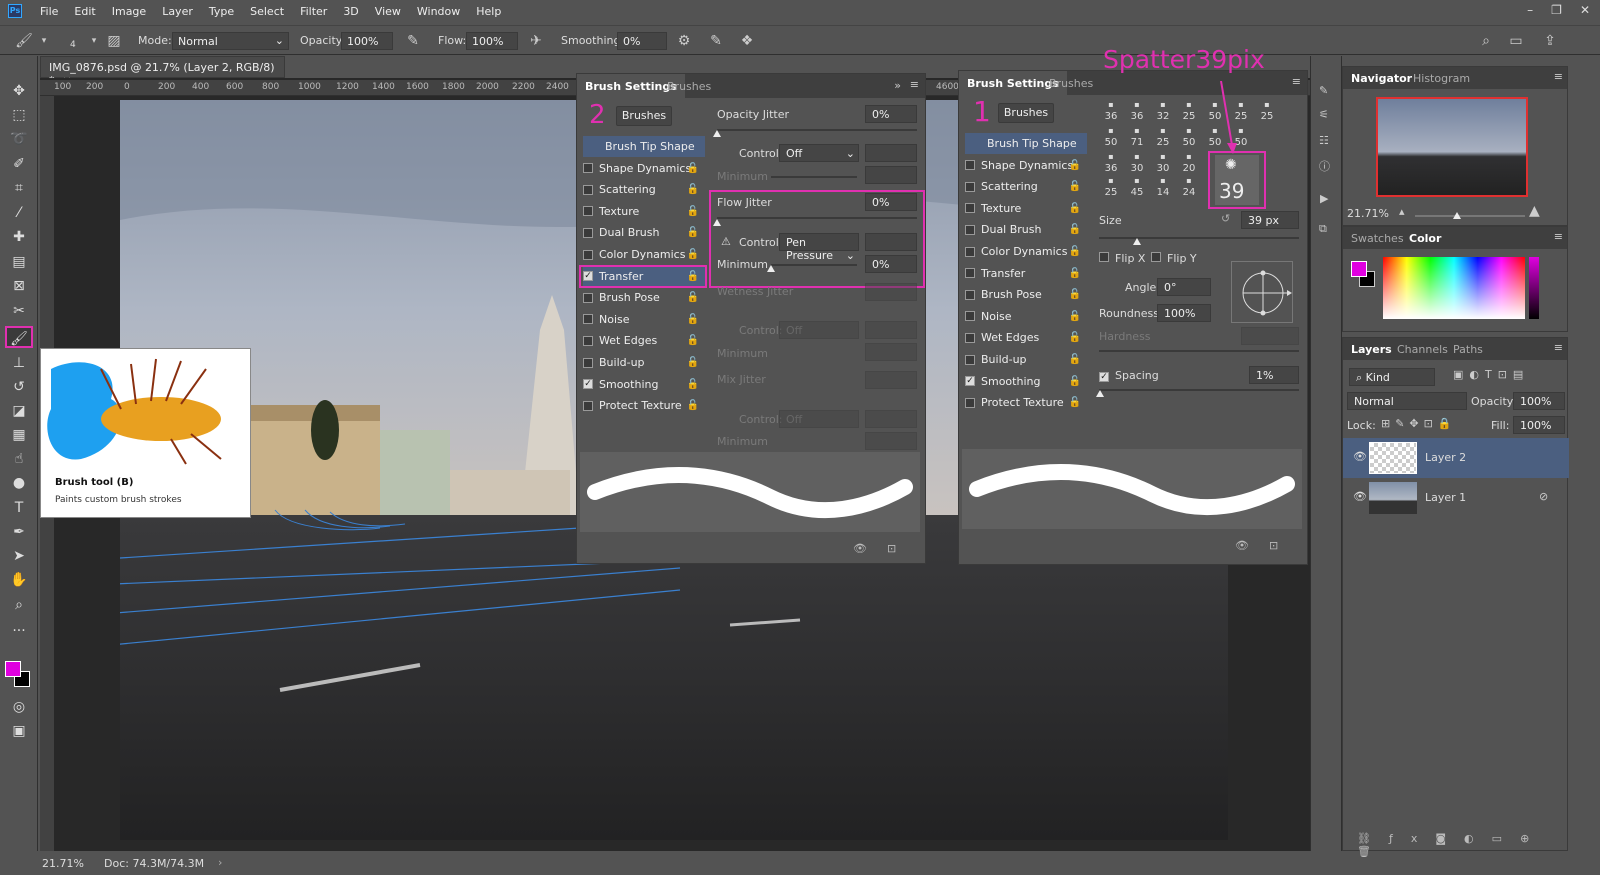 The height and width of the screenshot is (875, 1600). Describe the element at coordinates (891, 264) in the screenshot. I see `minimum-input-2: 0%` at that location.